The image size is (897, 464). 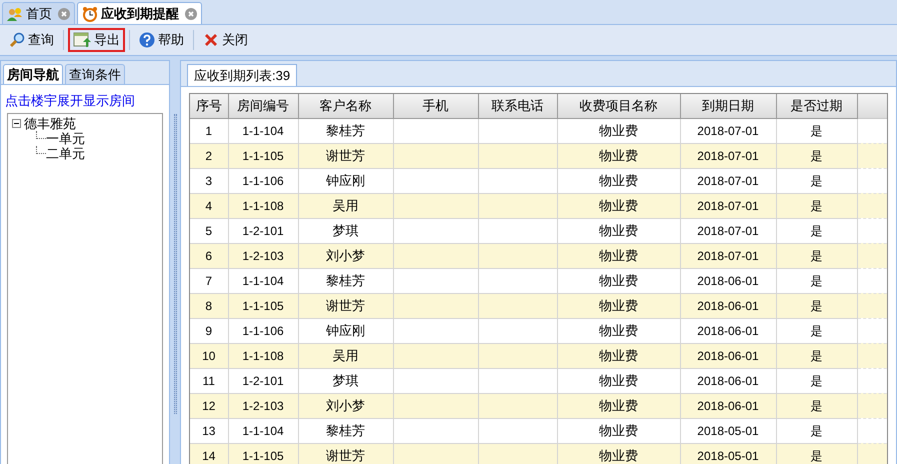 What do you see at coordinates (242, 75) in the screenshot?
I see `list-tab: 应收到期列表:39` at bounding box center [242, 75].